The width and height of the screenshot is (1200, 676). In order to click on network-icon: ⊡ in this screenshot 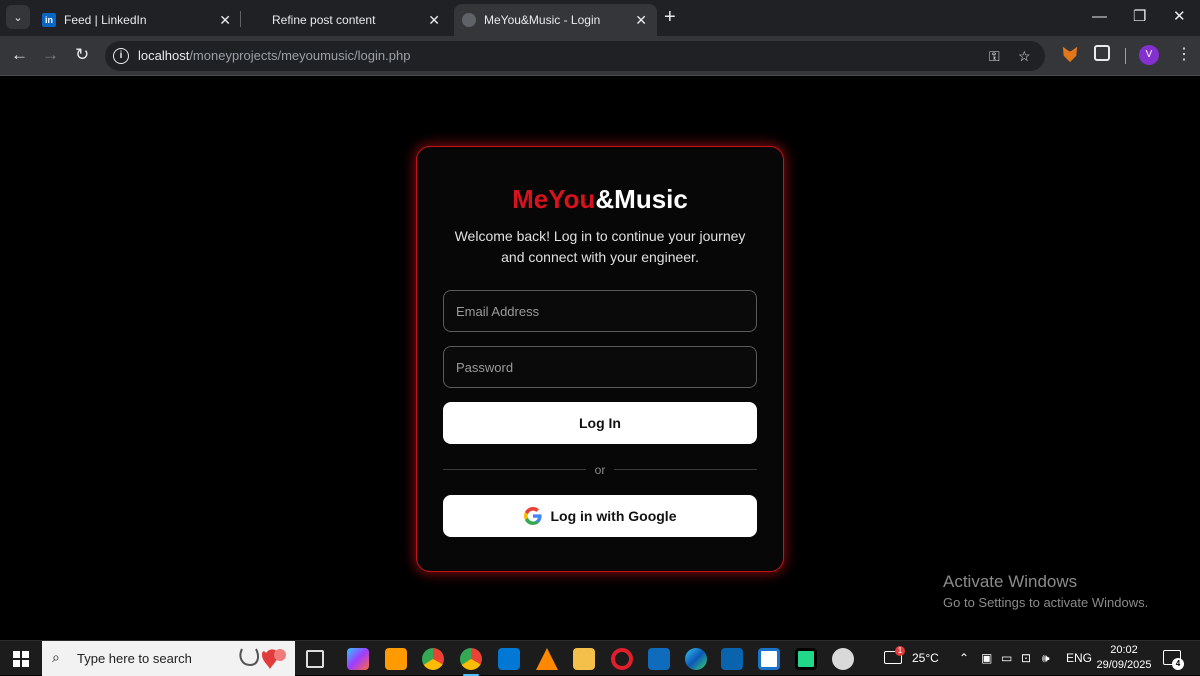, I will do `click(1026, 658)`.